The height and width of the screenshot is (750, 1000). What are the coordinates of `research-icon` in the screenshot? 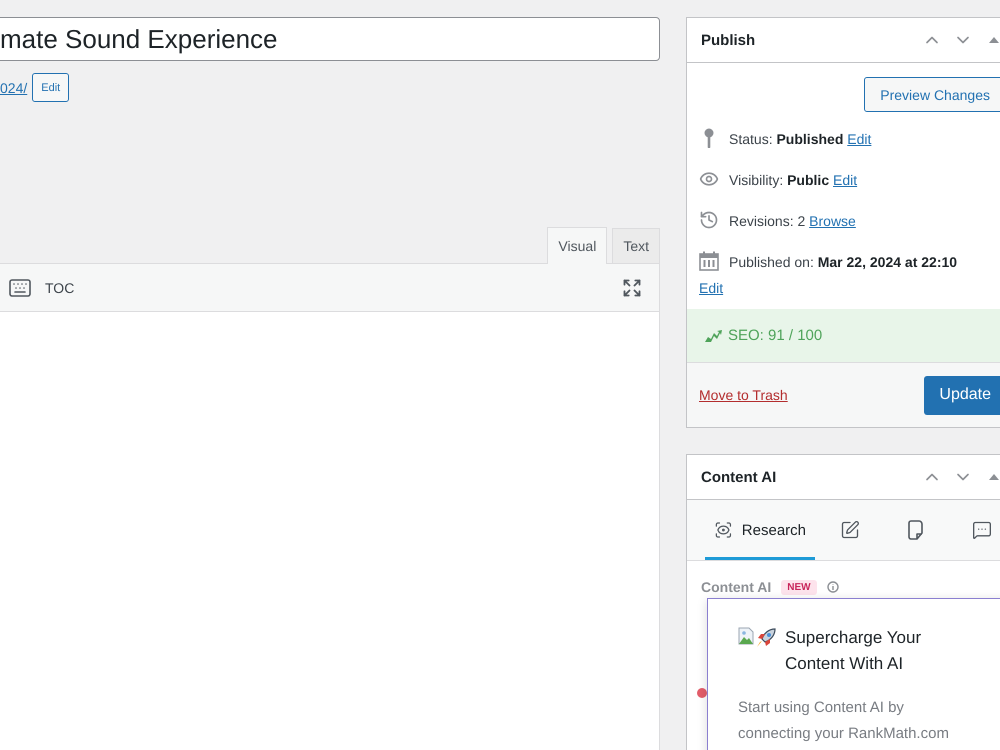 It's located at (723, 530).